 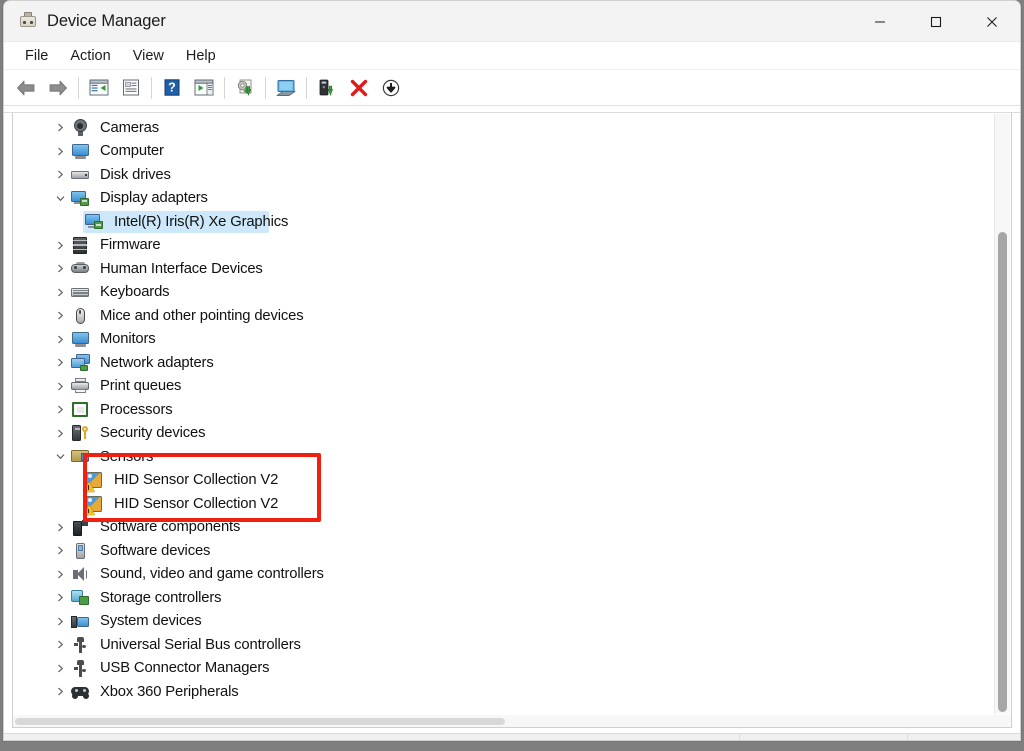 What do you see at coordinates (503, 481) in the screenshot?
I see `tree-item-hid-sensor-collection-v2-1: HID Sensor Collection V2` at bounding box center [503, 481].